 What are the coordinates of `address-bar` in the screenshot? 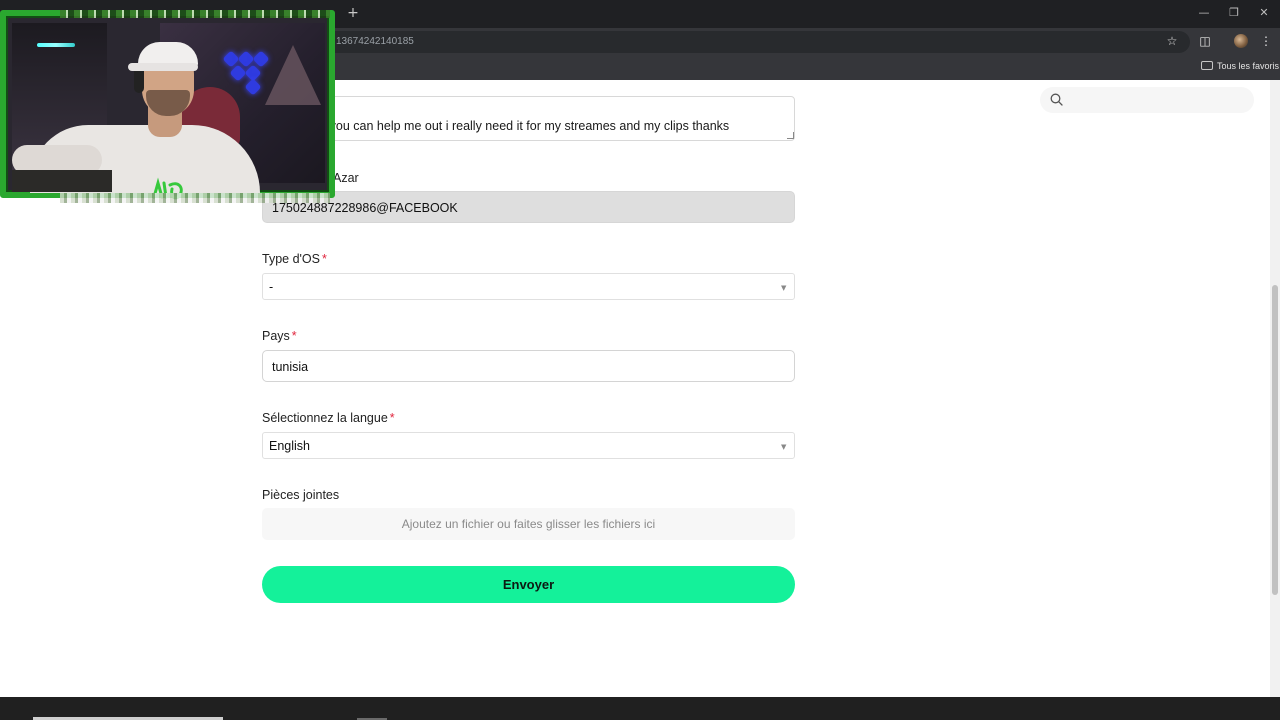 It's located at (745, 42).